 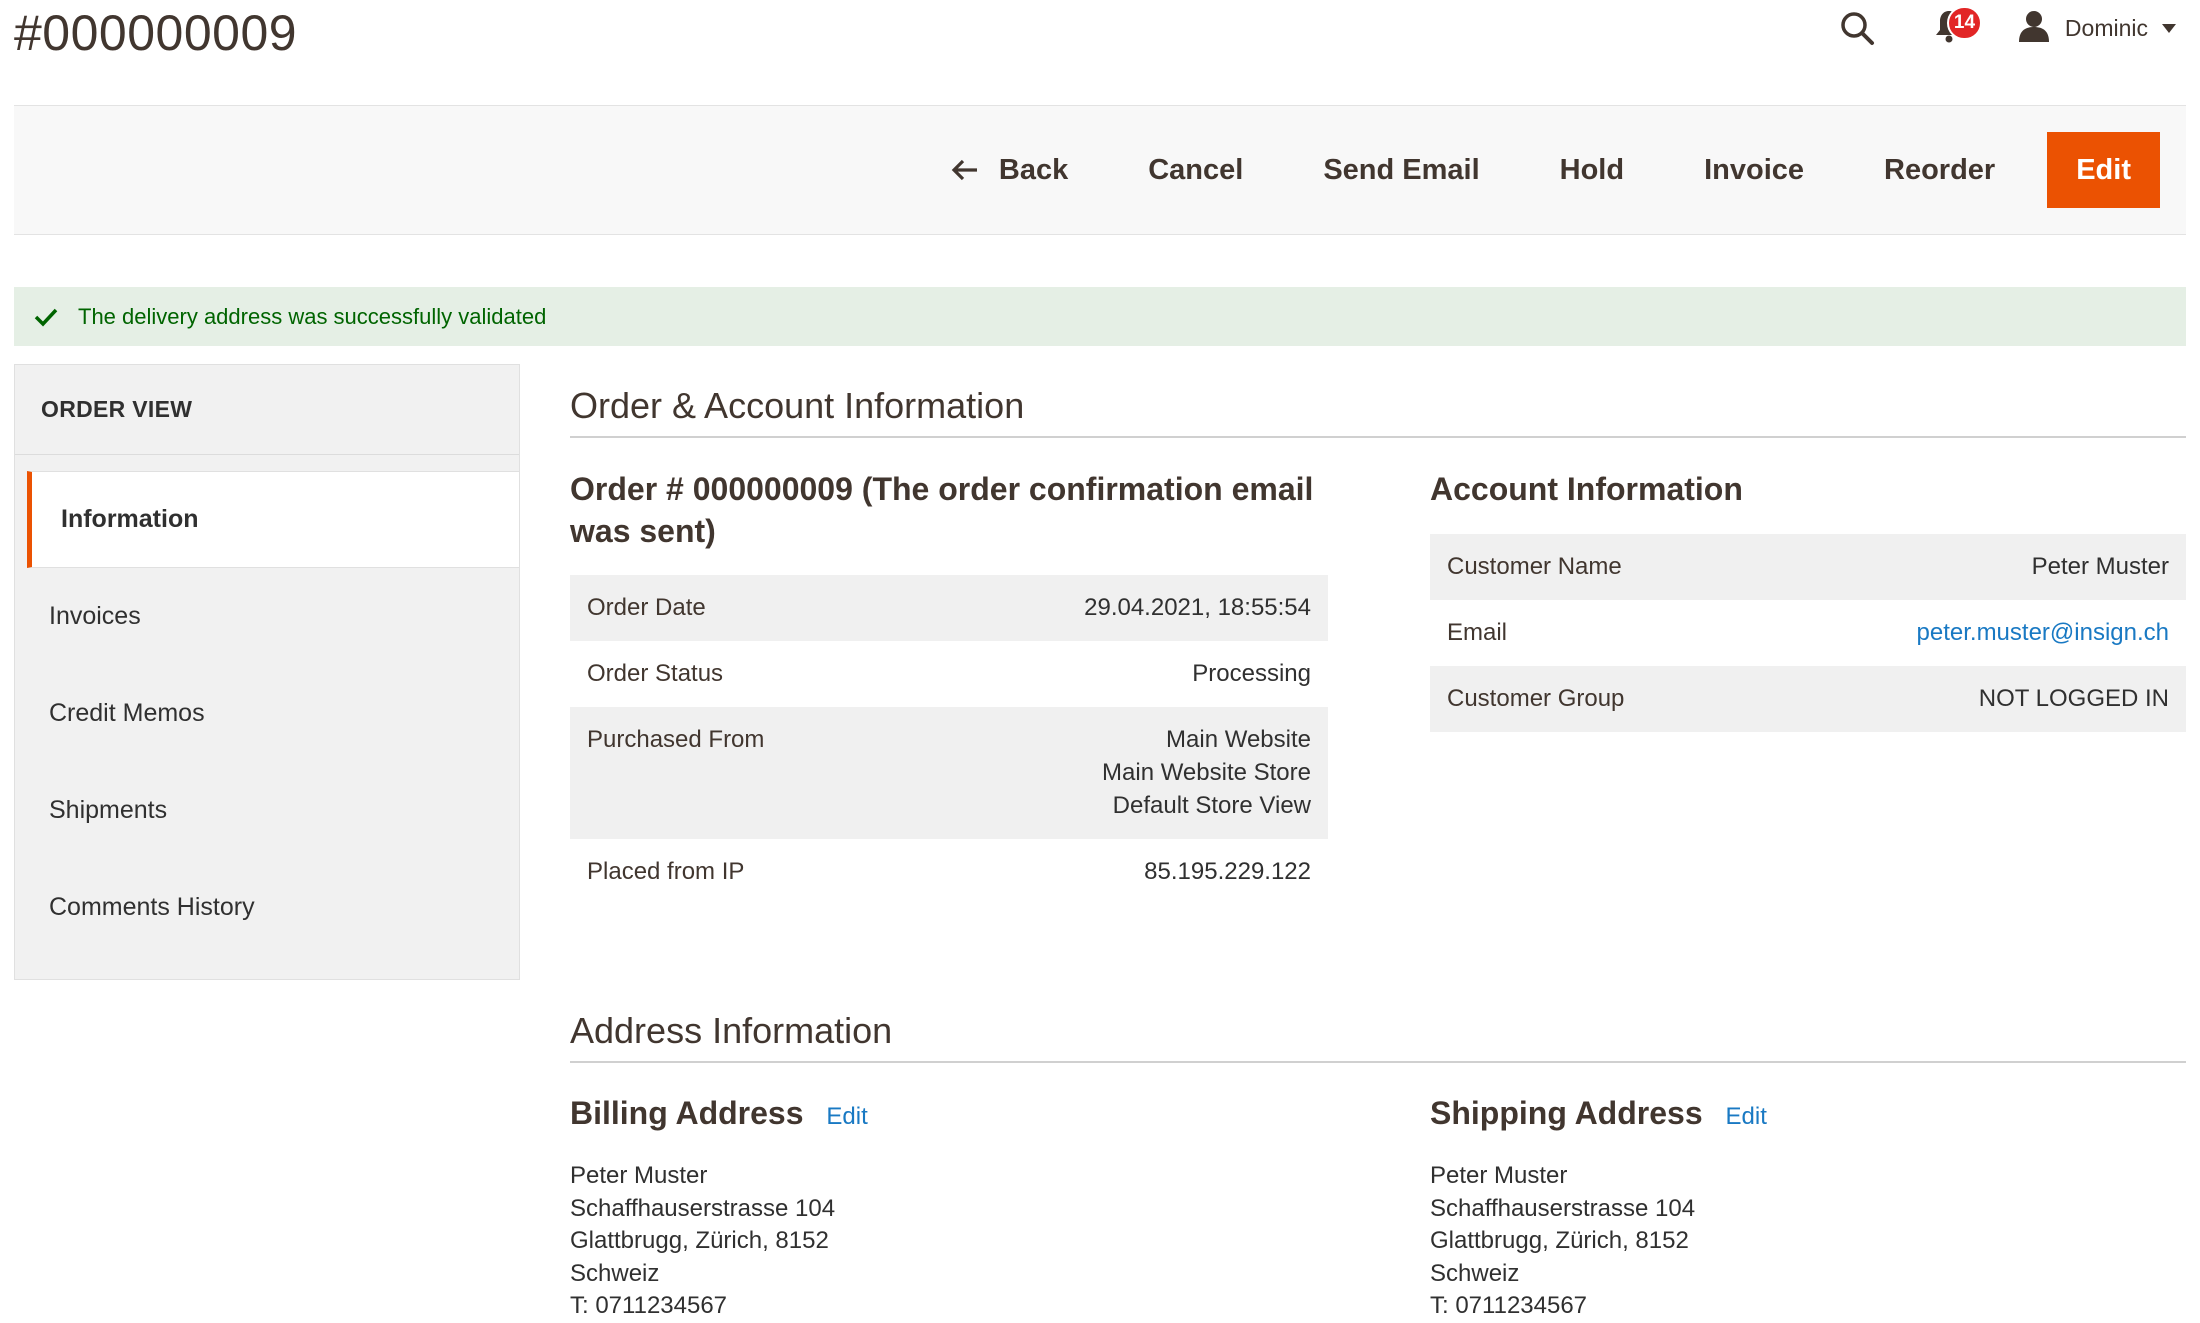 What do you see at coordinates (639, 1175) in the screenshot?
I see `billing-name: Peter Muster` at bounding box center [639, 1175].